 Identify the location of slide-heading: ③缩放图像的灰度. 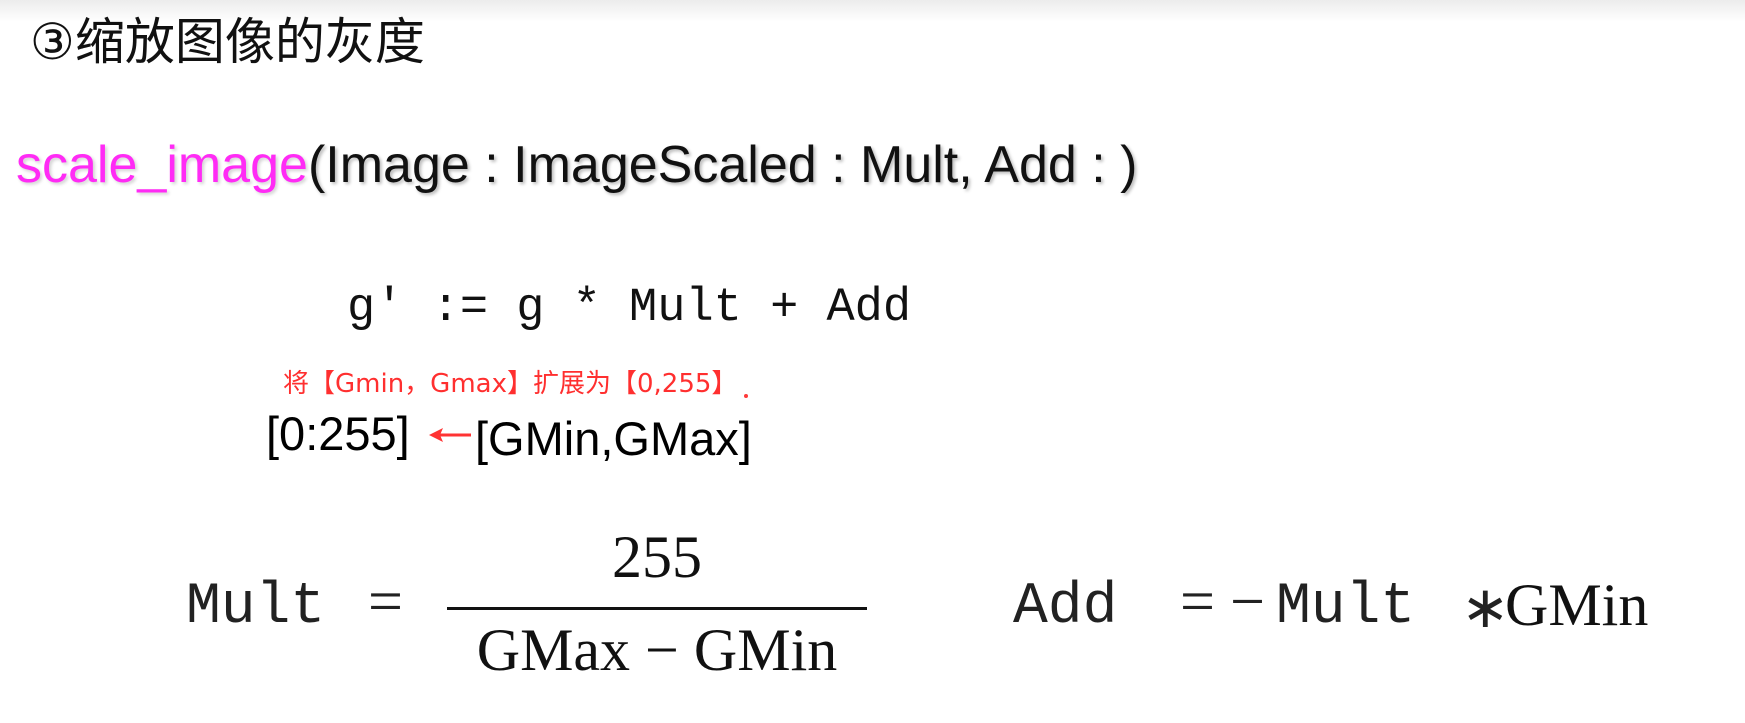
(227, 42).